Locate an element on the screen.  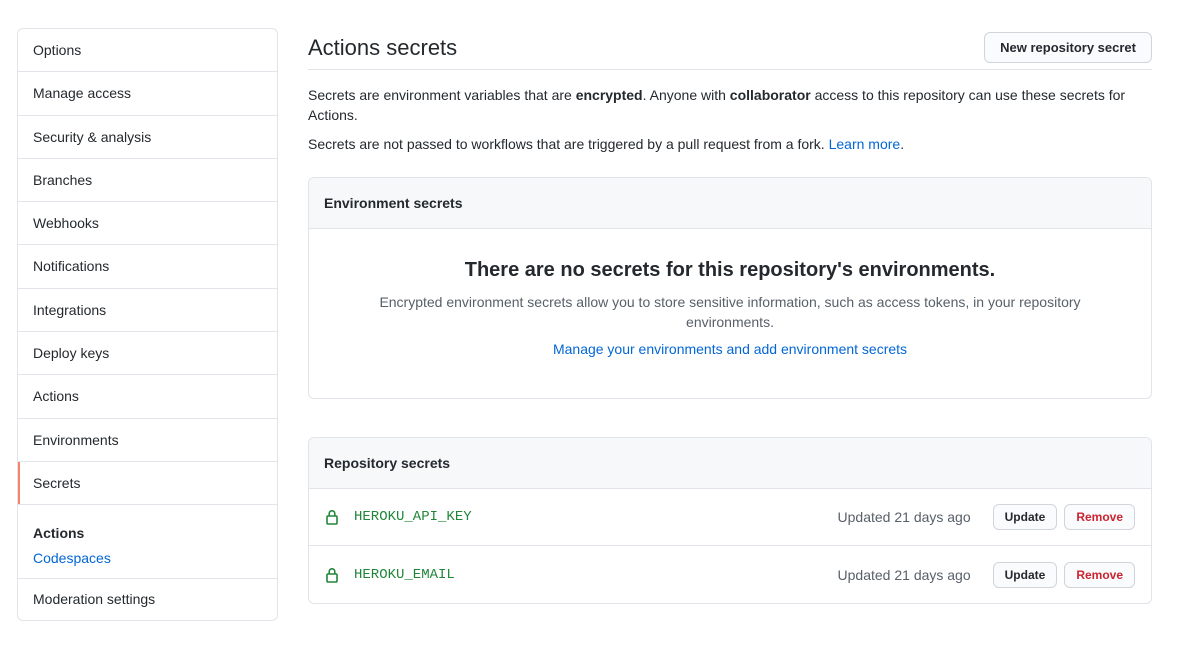
secret-name: HEROKU_API_KEY is located at coordinates (413, 517).